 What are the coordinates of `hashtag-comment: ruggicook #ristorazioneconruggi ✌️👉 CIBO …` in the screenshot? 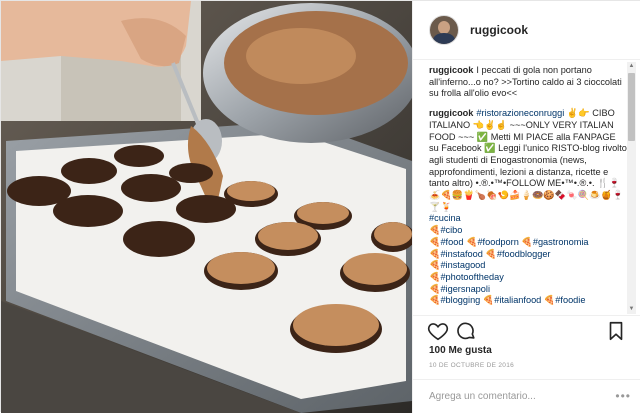 It's located at (528, 207).